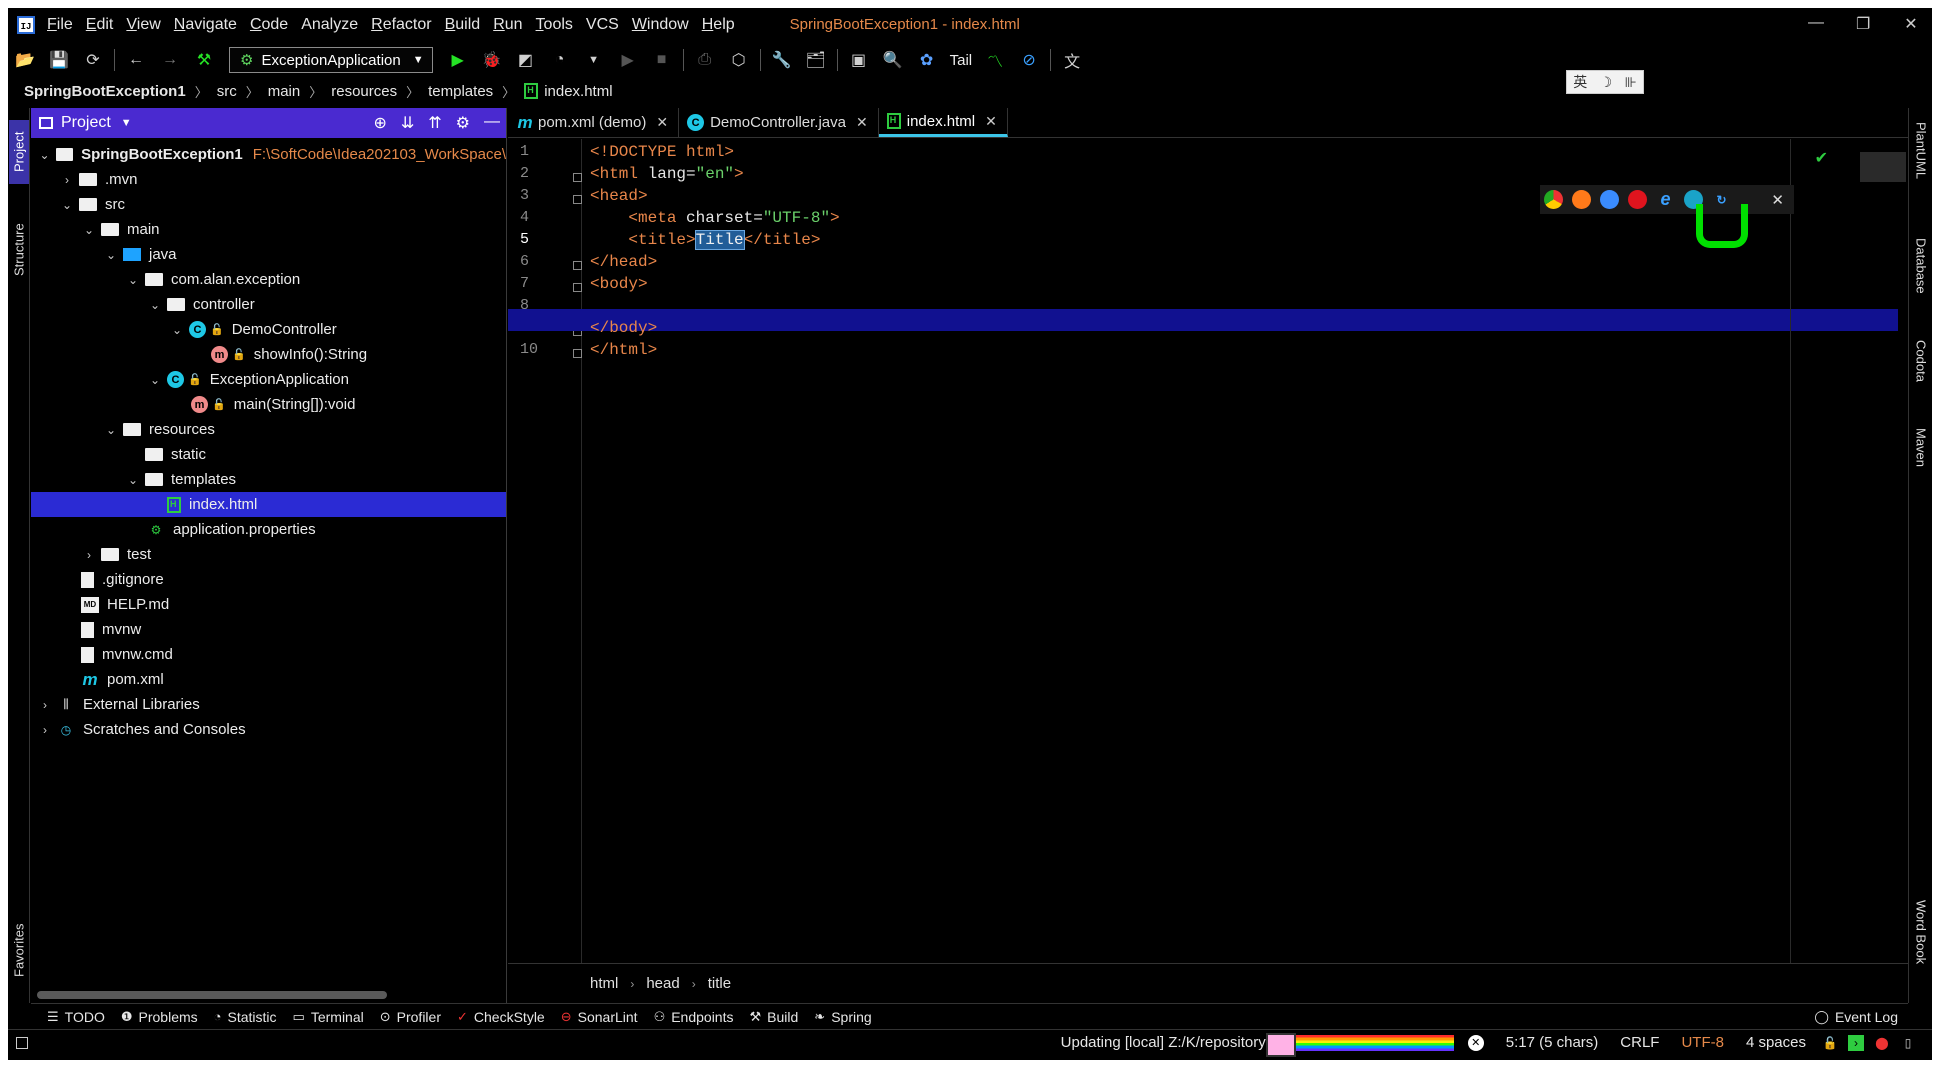 Image resolution: width=1940 pixels, height=1068 pixels. I want to click on no-problems-check-icon: ✔, so click(1821, 158).